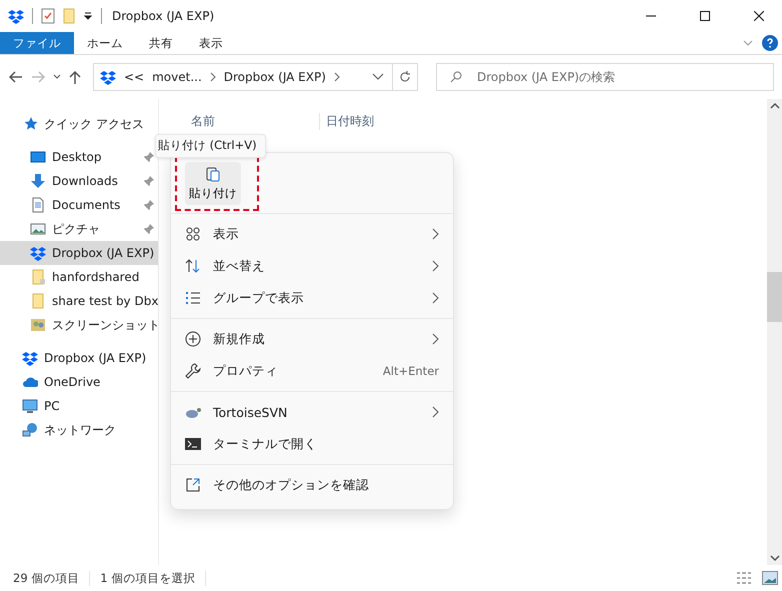  What do you see at coordinates (239, 121) in the screenshot?
I see `column-header: 名前` at bounding box center [239, 121].